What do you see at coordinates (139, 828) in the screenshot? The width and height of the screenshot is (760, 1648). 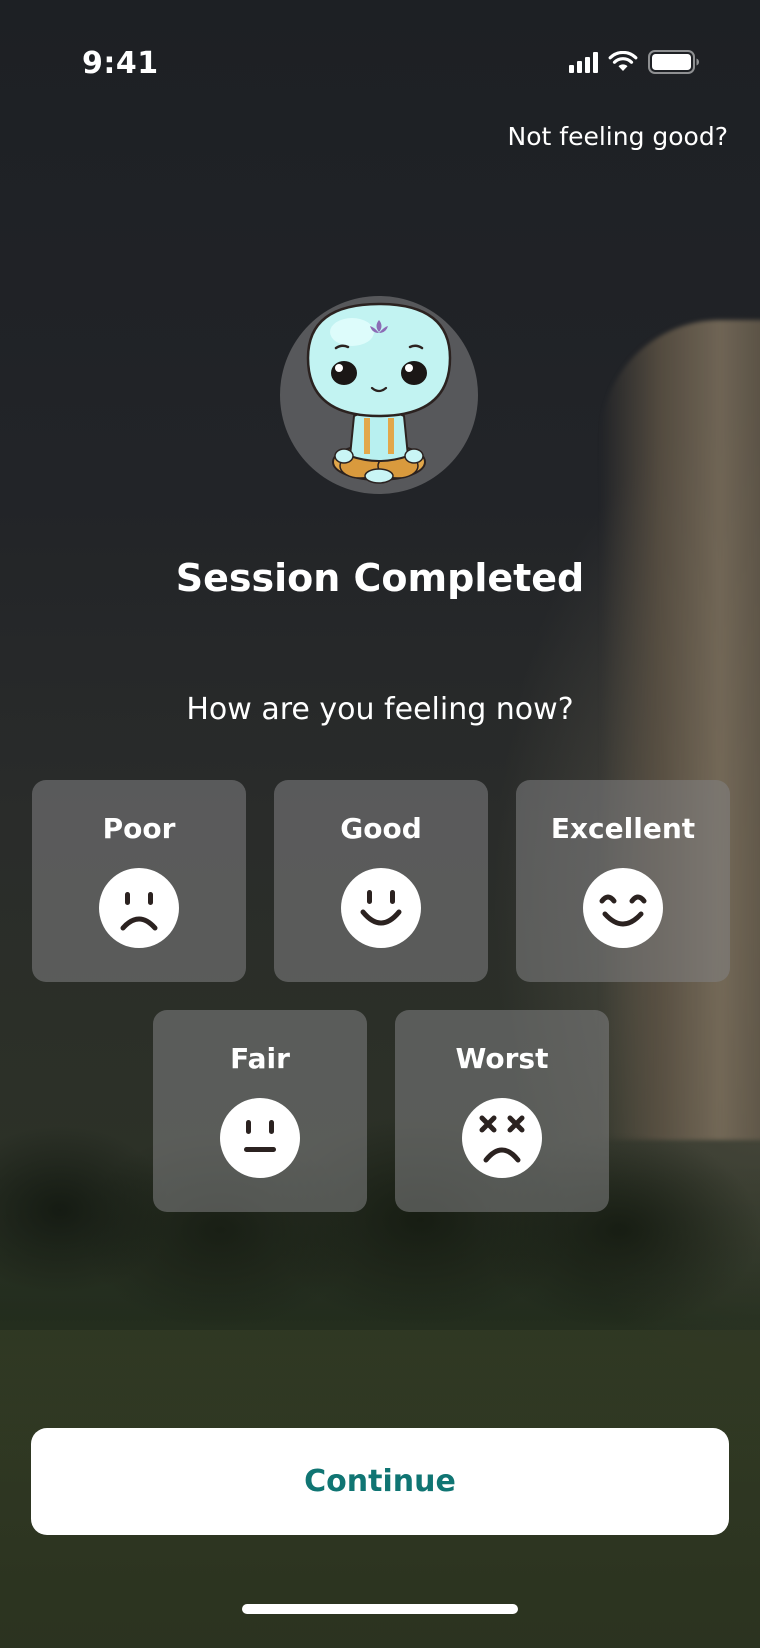 I see `mood-label: Poor` at bounding box center [139, 828].